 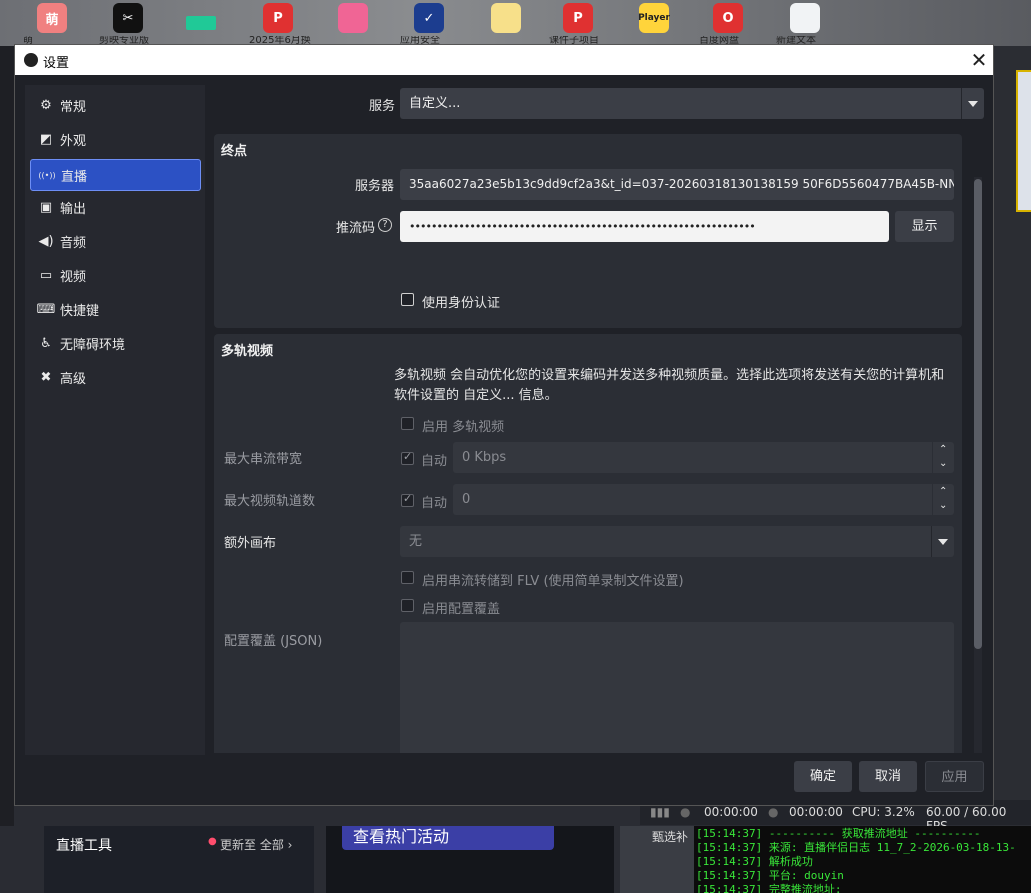 What do you see at coordinates (773, 812) in the screenshot?
I see `rec-indicator-icon: ●` at bounding box center [773, 812].